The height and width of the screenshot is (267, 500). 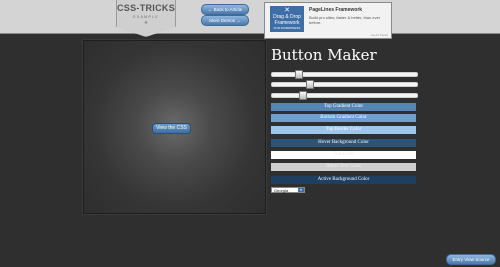 What do you see at coordinates (343, 167) in the screenshot?
I see `hover-text-color-bar: Hover Text Color` at bounding box center [343, 167].